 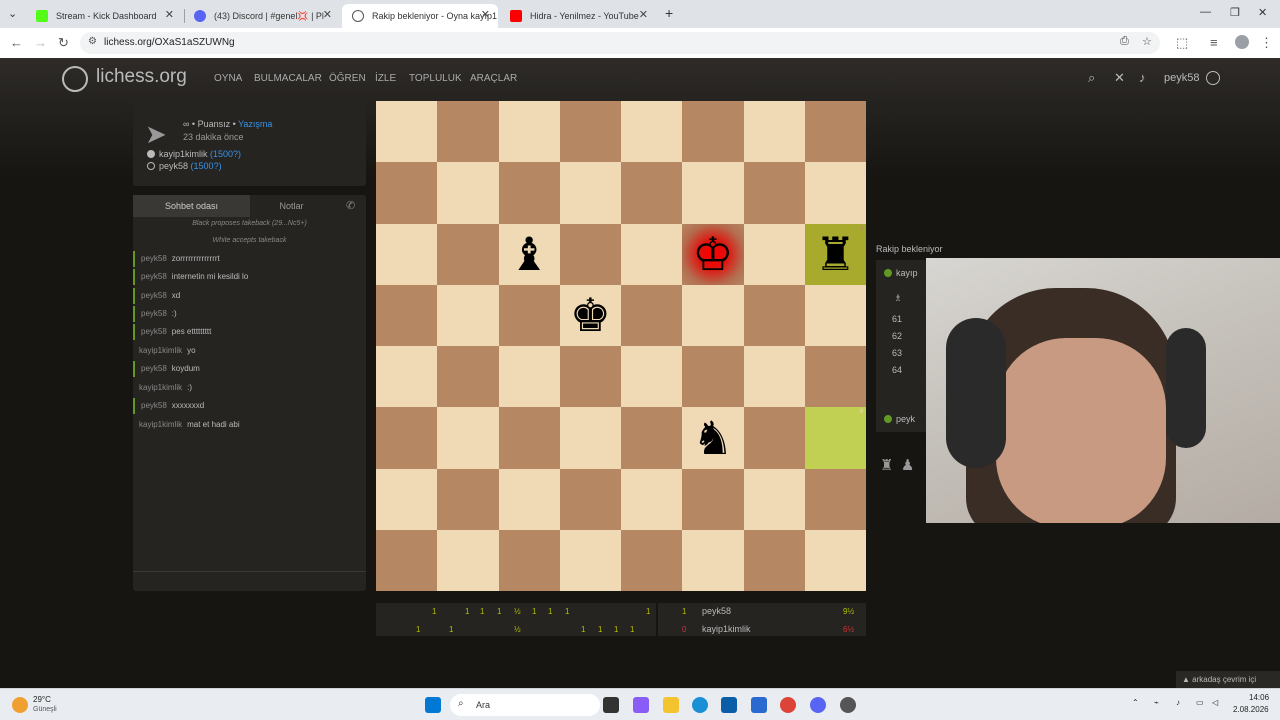 I want to click on crosstable-result: 0, so click(x=684, y=629).